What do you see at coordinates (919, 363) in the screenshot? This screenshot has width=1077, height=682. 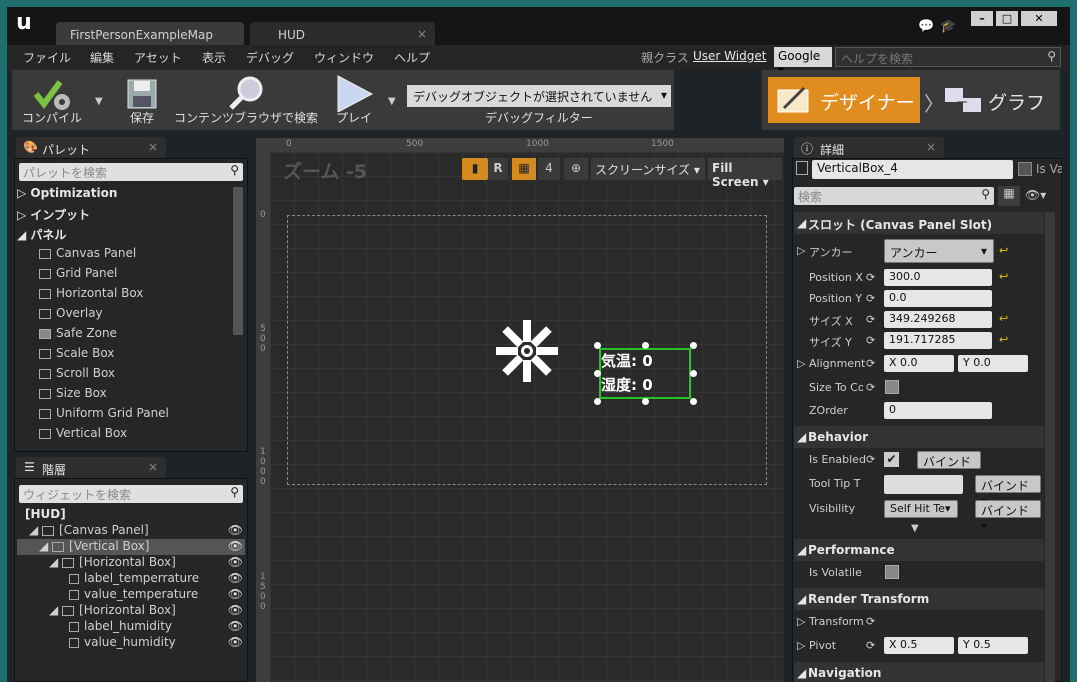 I see `alignment-x-input: X 0.0` at bounding box center [919, 363].